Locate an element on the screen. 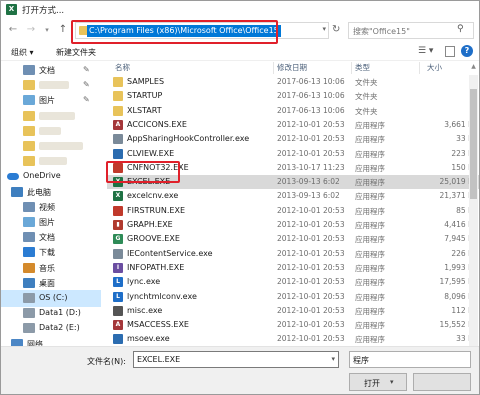  forward-arrow-icon: → is located at coordinates (31, 30).